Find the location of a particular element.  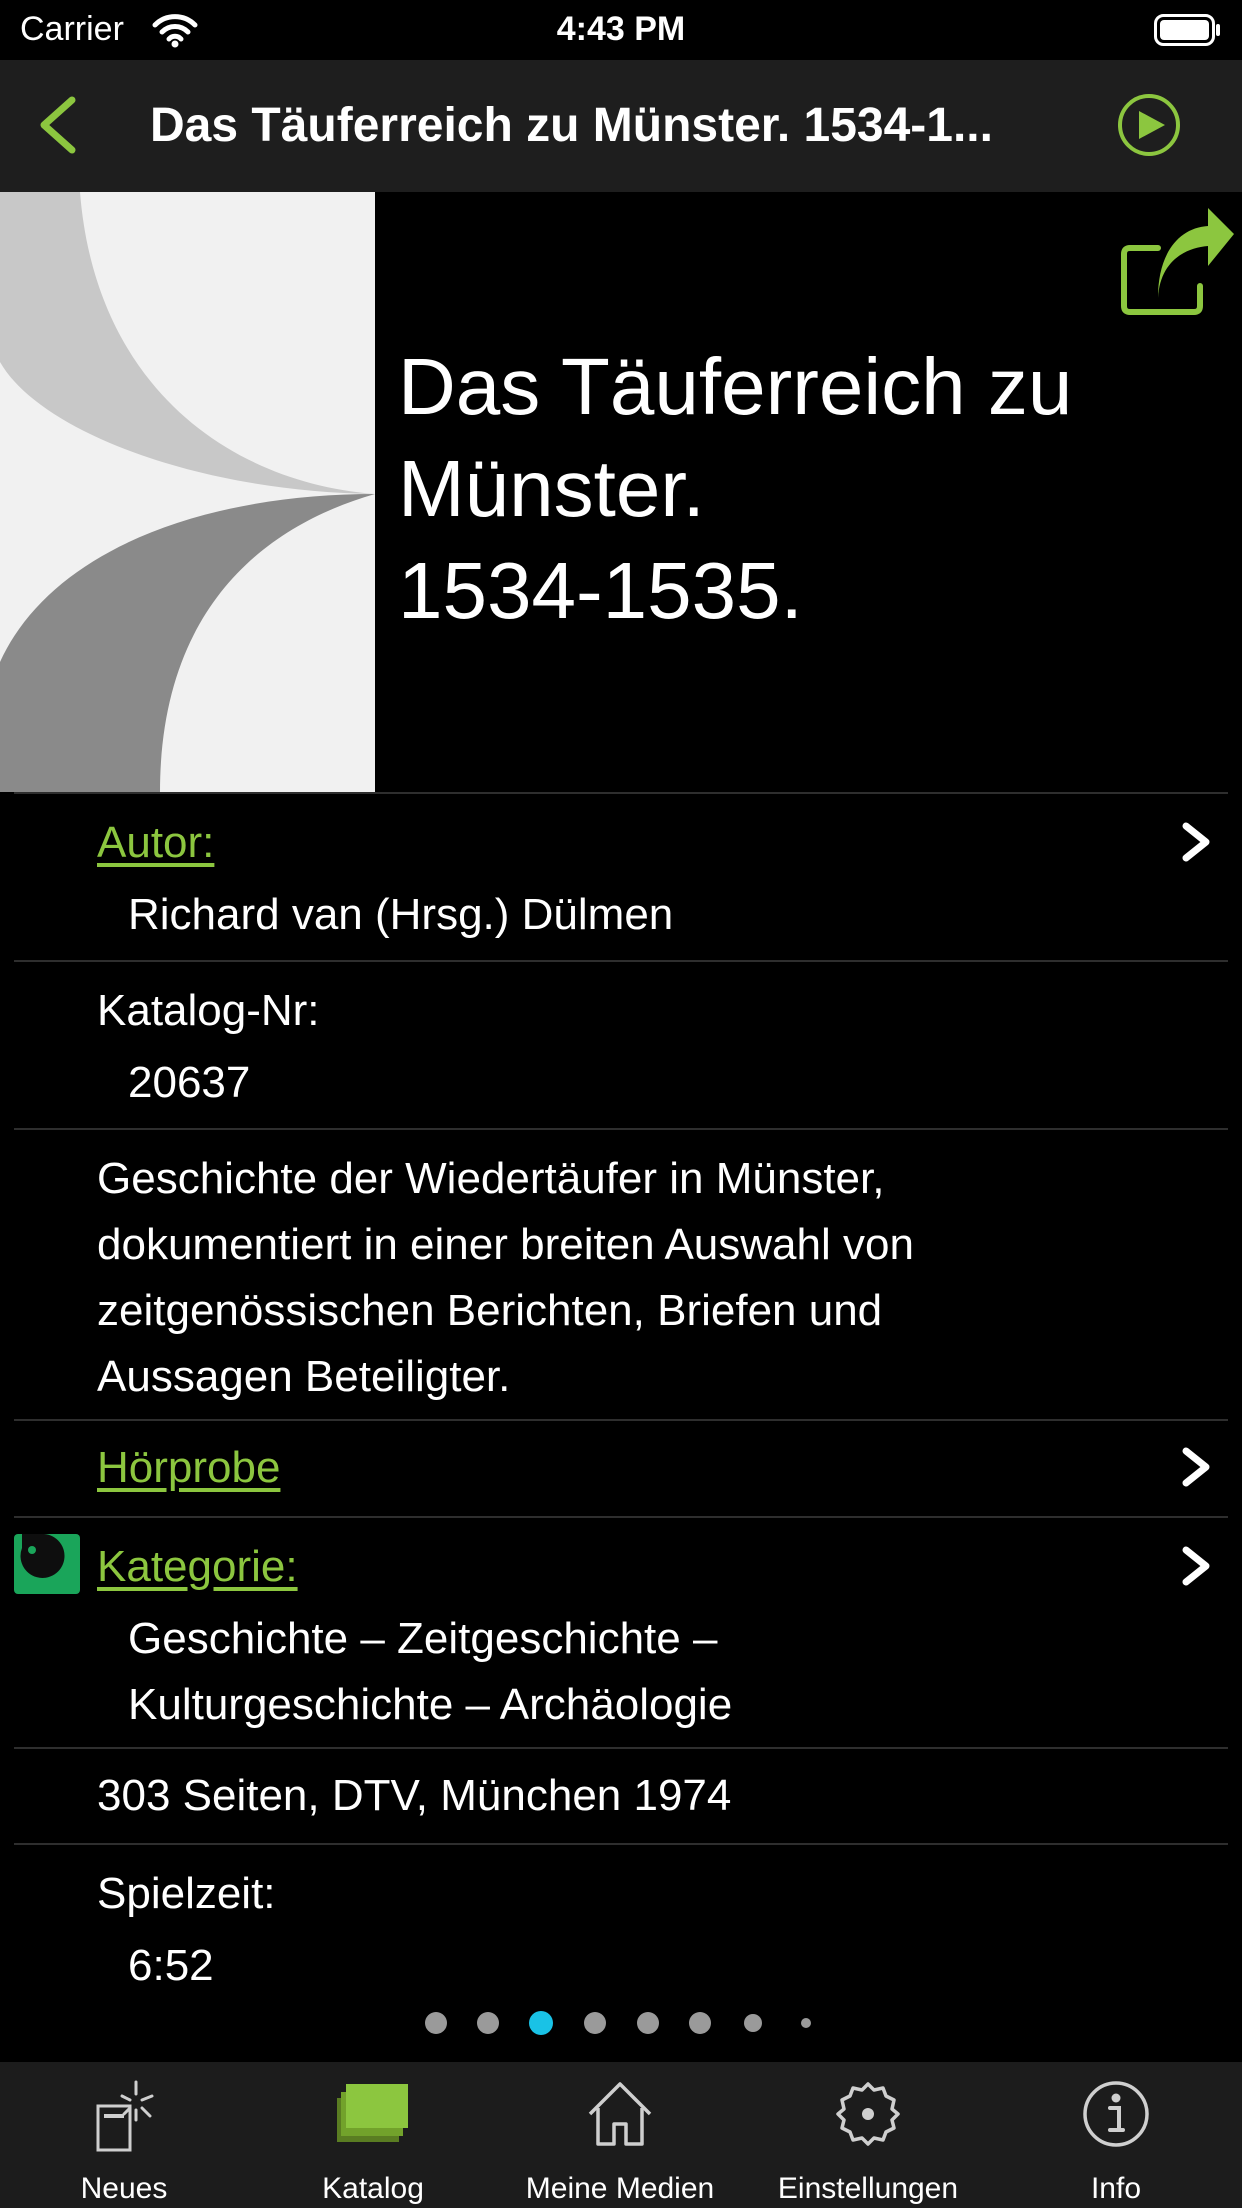

playtime-row: Spielzeit: 6:52 is located at coordinates (621, 1914).